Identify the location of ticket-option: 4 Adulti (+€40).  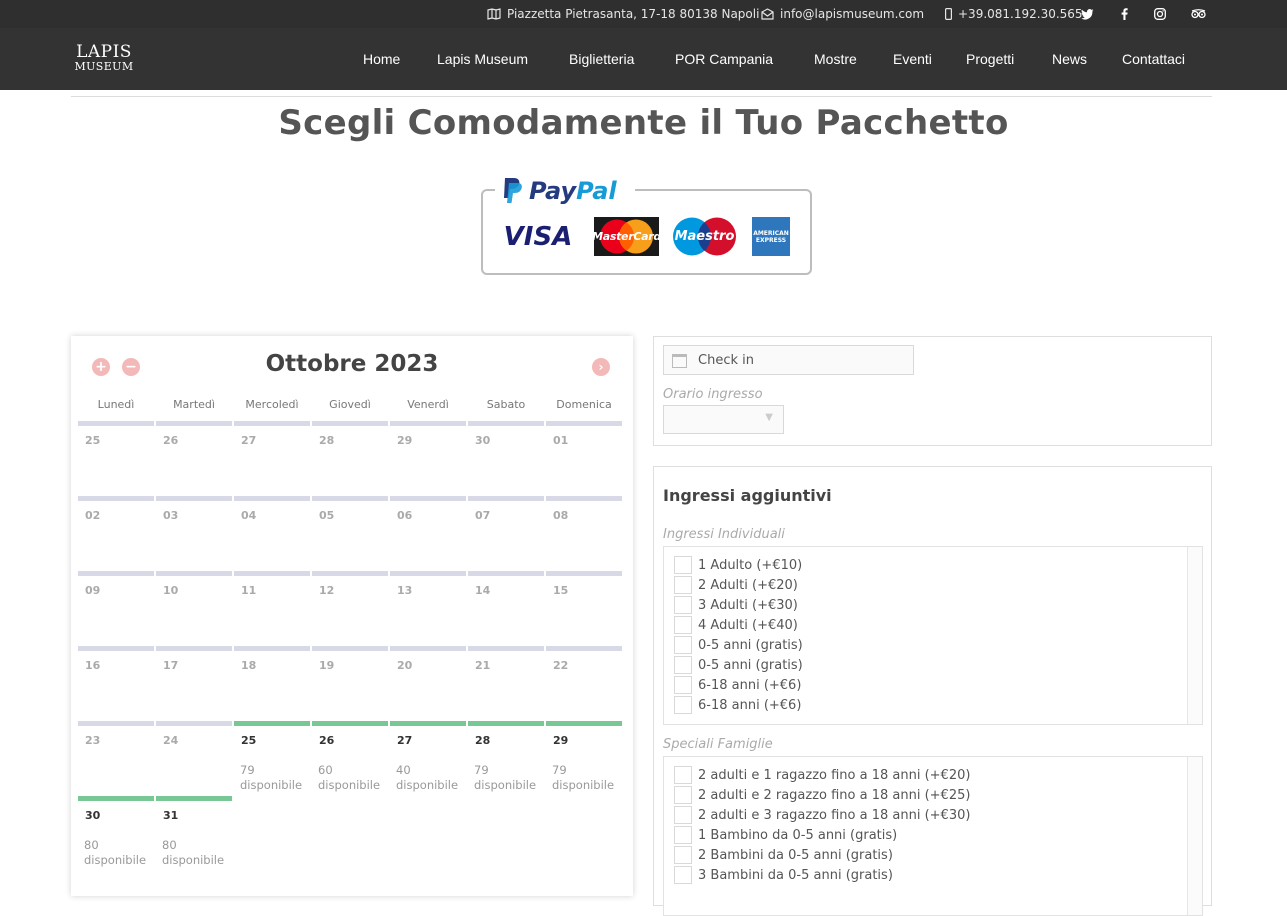
(736, 625).